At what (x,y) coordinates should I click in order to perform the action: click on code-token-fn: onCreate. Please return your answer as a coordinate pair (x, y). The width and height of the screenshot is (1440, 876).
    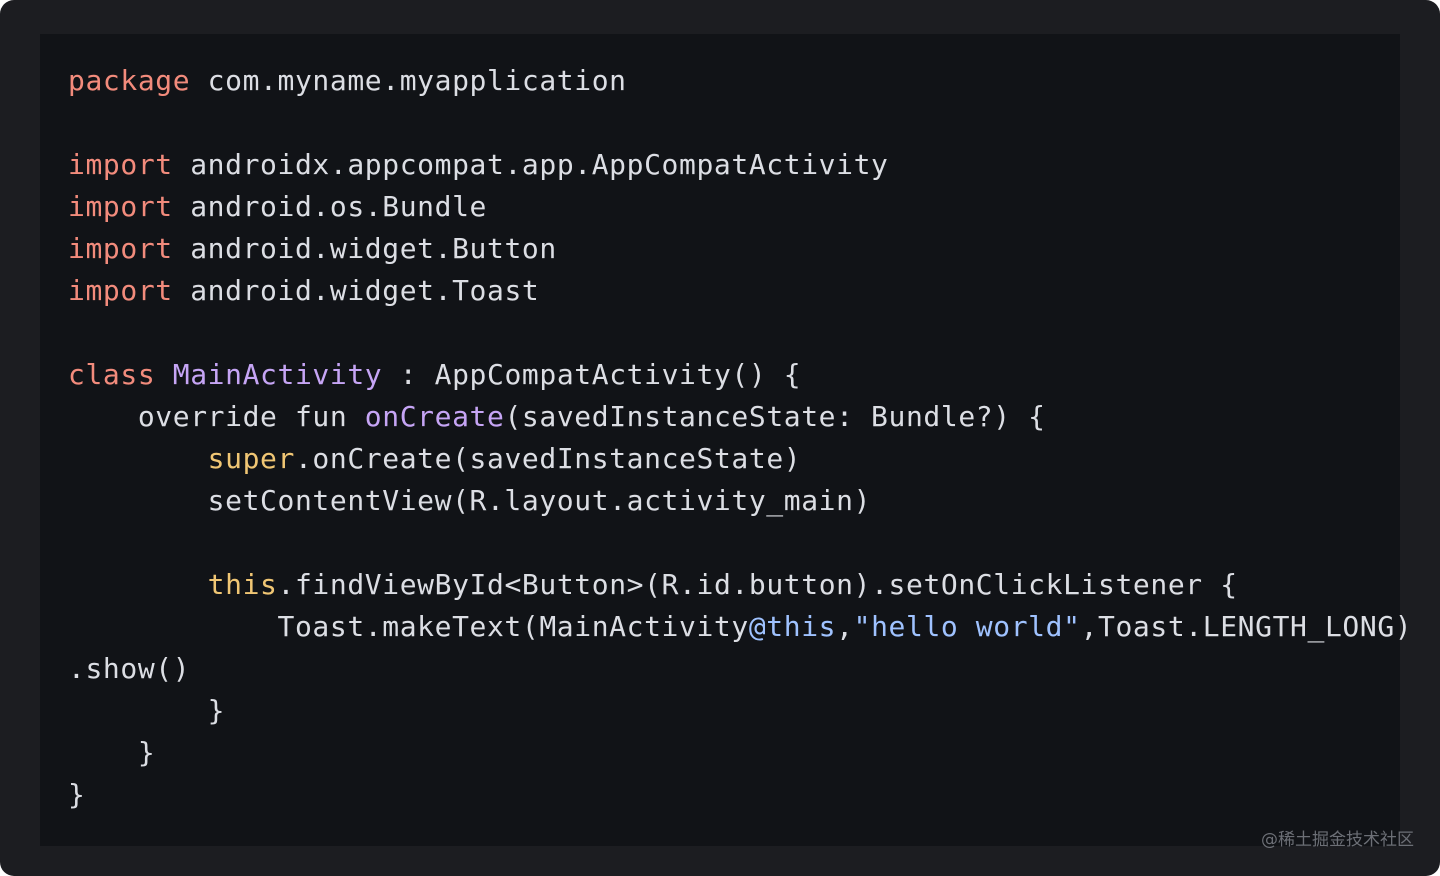
    Looking at the image, I should click on (434, 416).